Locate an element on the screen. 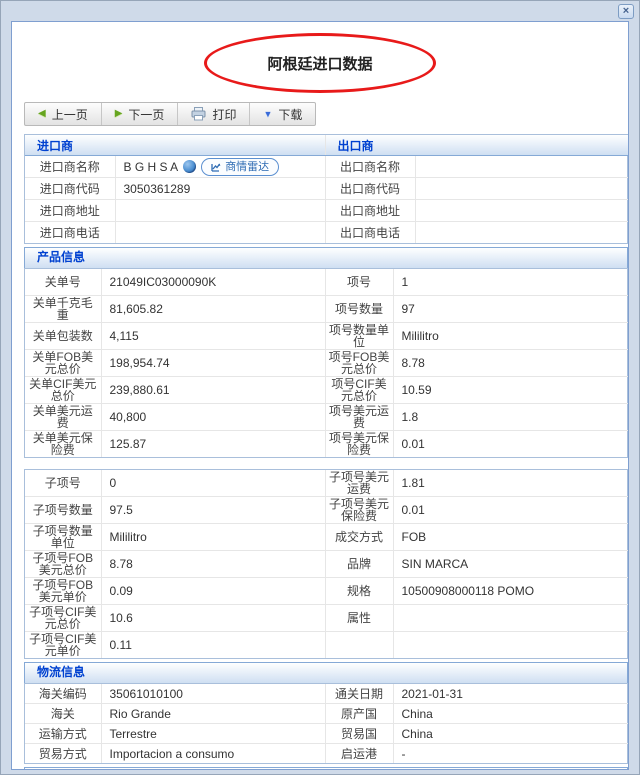 The width and height of the screenshot is (640, 775). table-row: 进口商电话 出口商电话 is located at coordinates (326, 232).